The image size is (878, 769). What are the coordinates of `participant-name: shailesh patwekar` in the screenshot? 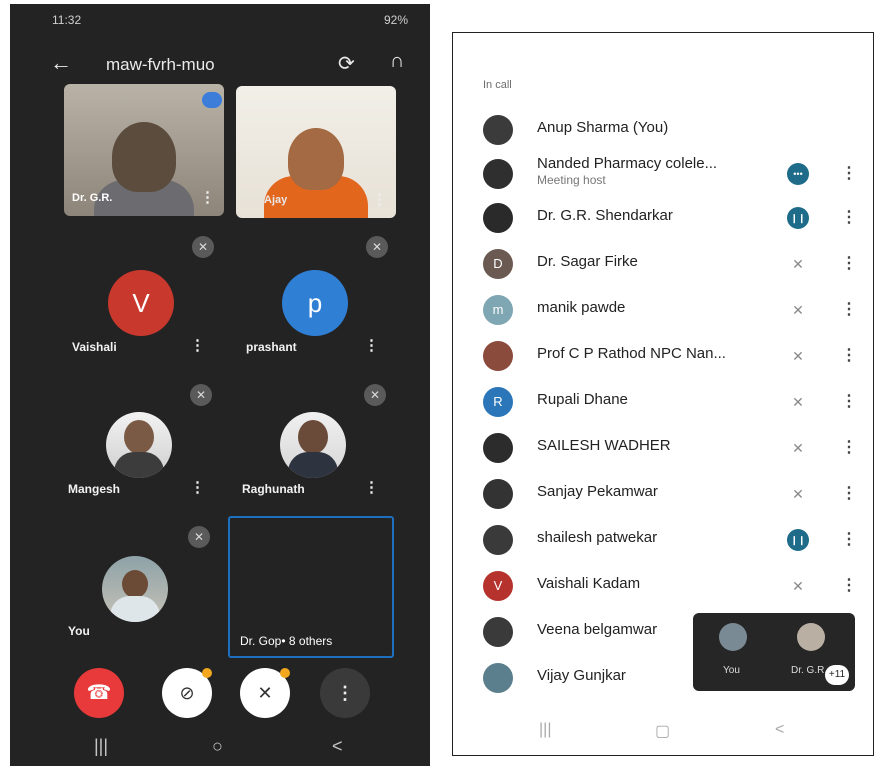 It's located at (597, 537).